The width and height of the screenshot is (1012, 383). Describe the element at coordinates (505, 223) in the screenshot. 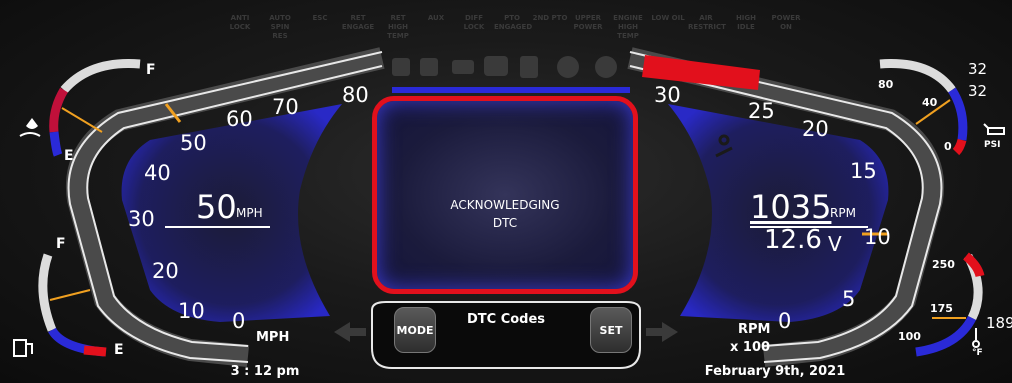

I see `message-line-2: DTC` at that location.